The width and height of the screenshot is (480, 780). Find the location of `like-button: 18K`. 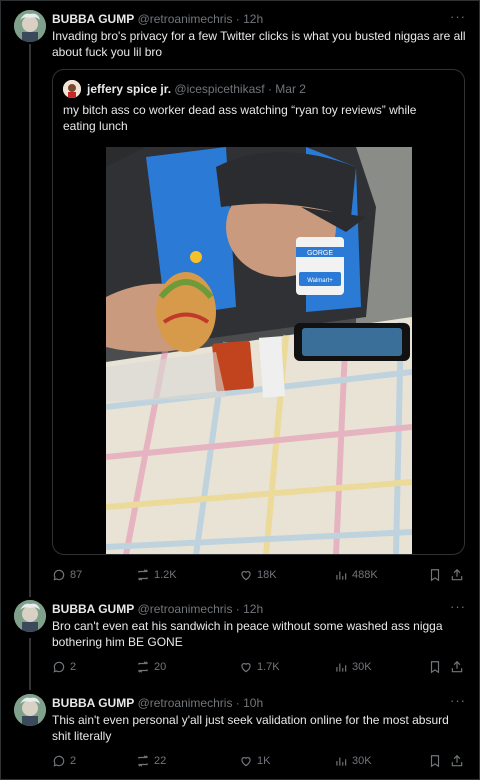

like-button: 18K is located at coordinates (258, 575).